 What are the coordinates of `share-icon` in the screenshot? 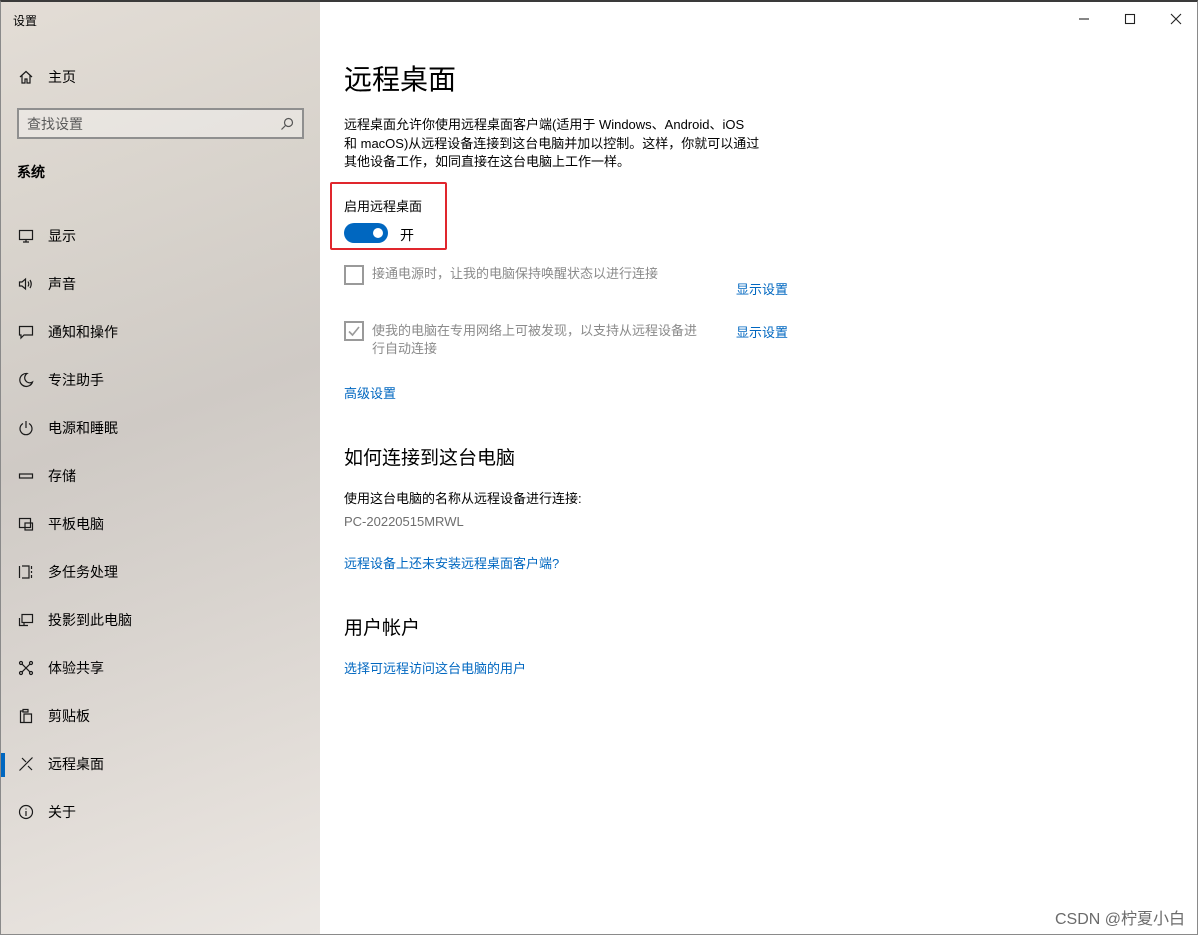 It's located at (26, 668).